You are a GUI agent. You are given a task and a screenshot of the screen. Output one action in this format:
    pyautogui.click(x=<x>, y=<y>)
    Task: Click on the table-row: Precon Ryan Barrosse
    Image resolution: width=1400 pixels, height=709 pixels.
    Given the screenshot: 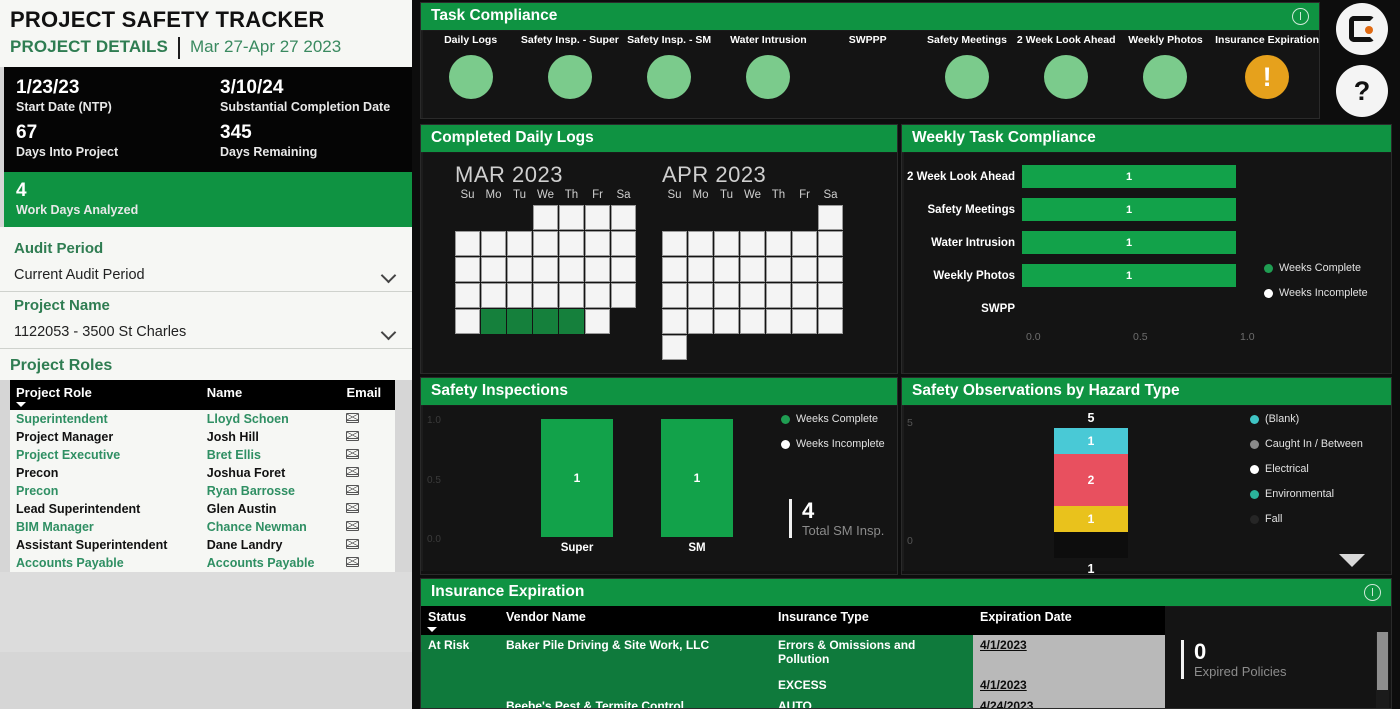 What is the action you would take?
    pyautogui.click(x=202, y=491)
    